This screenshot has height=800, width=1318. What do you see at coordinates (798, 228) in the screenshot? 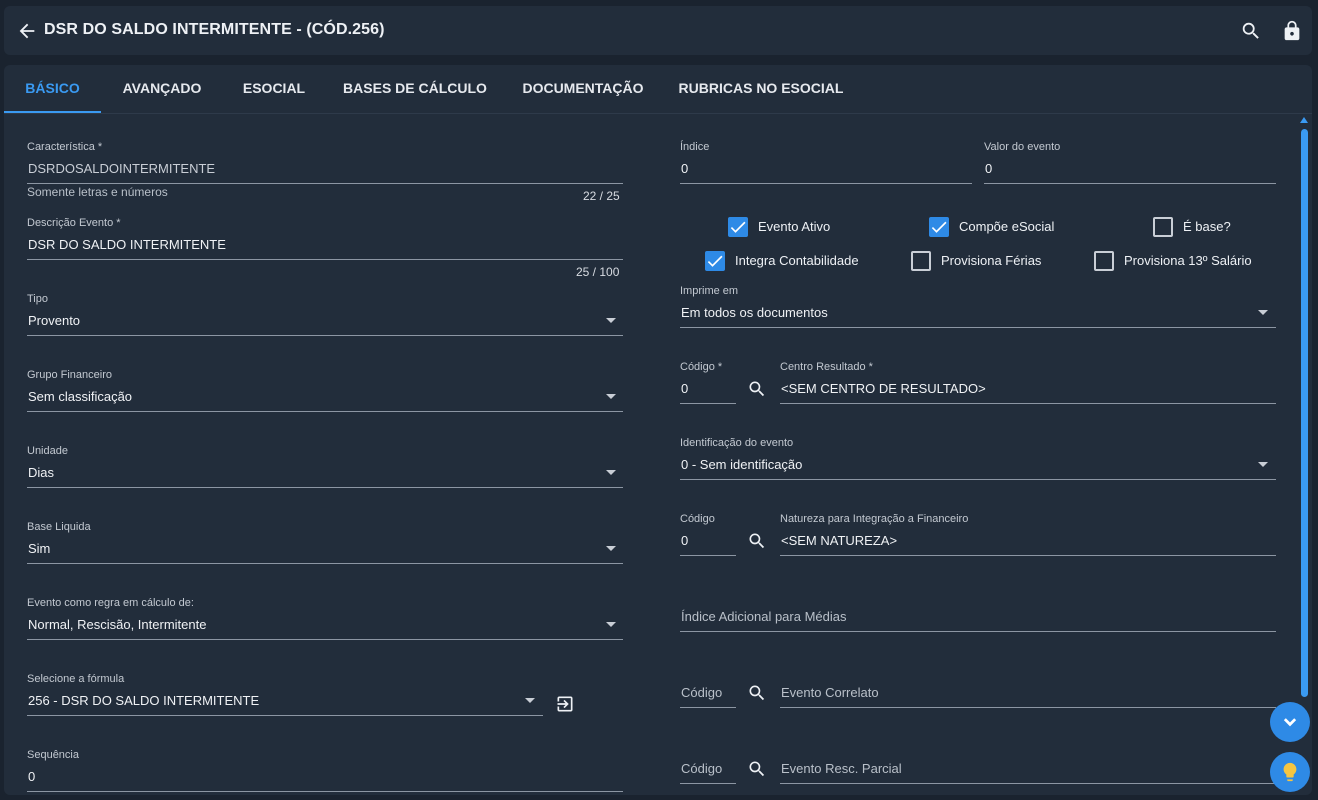
I see `evento-ativo-checkbox: Evento Ativo` at bounding box center [798, 228].